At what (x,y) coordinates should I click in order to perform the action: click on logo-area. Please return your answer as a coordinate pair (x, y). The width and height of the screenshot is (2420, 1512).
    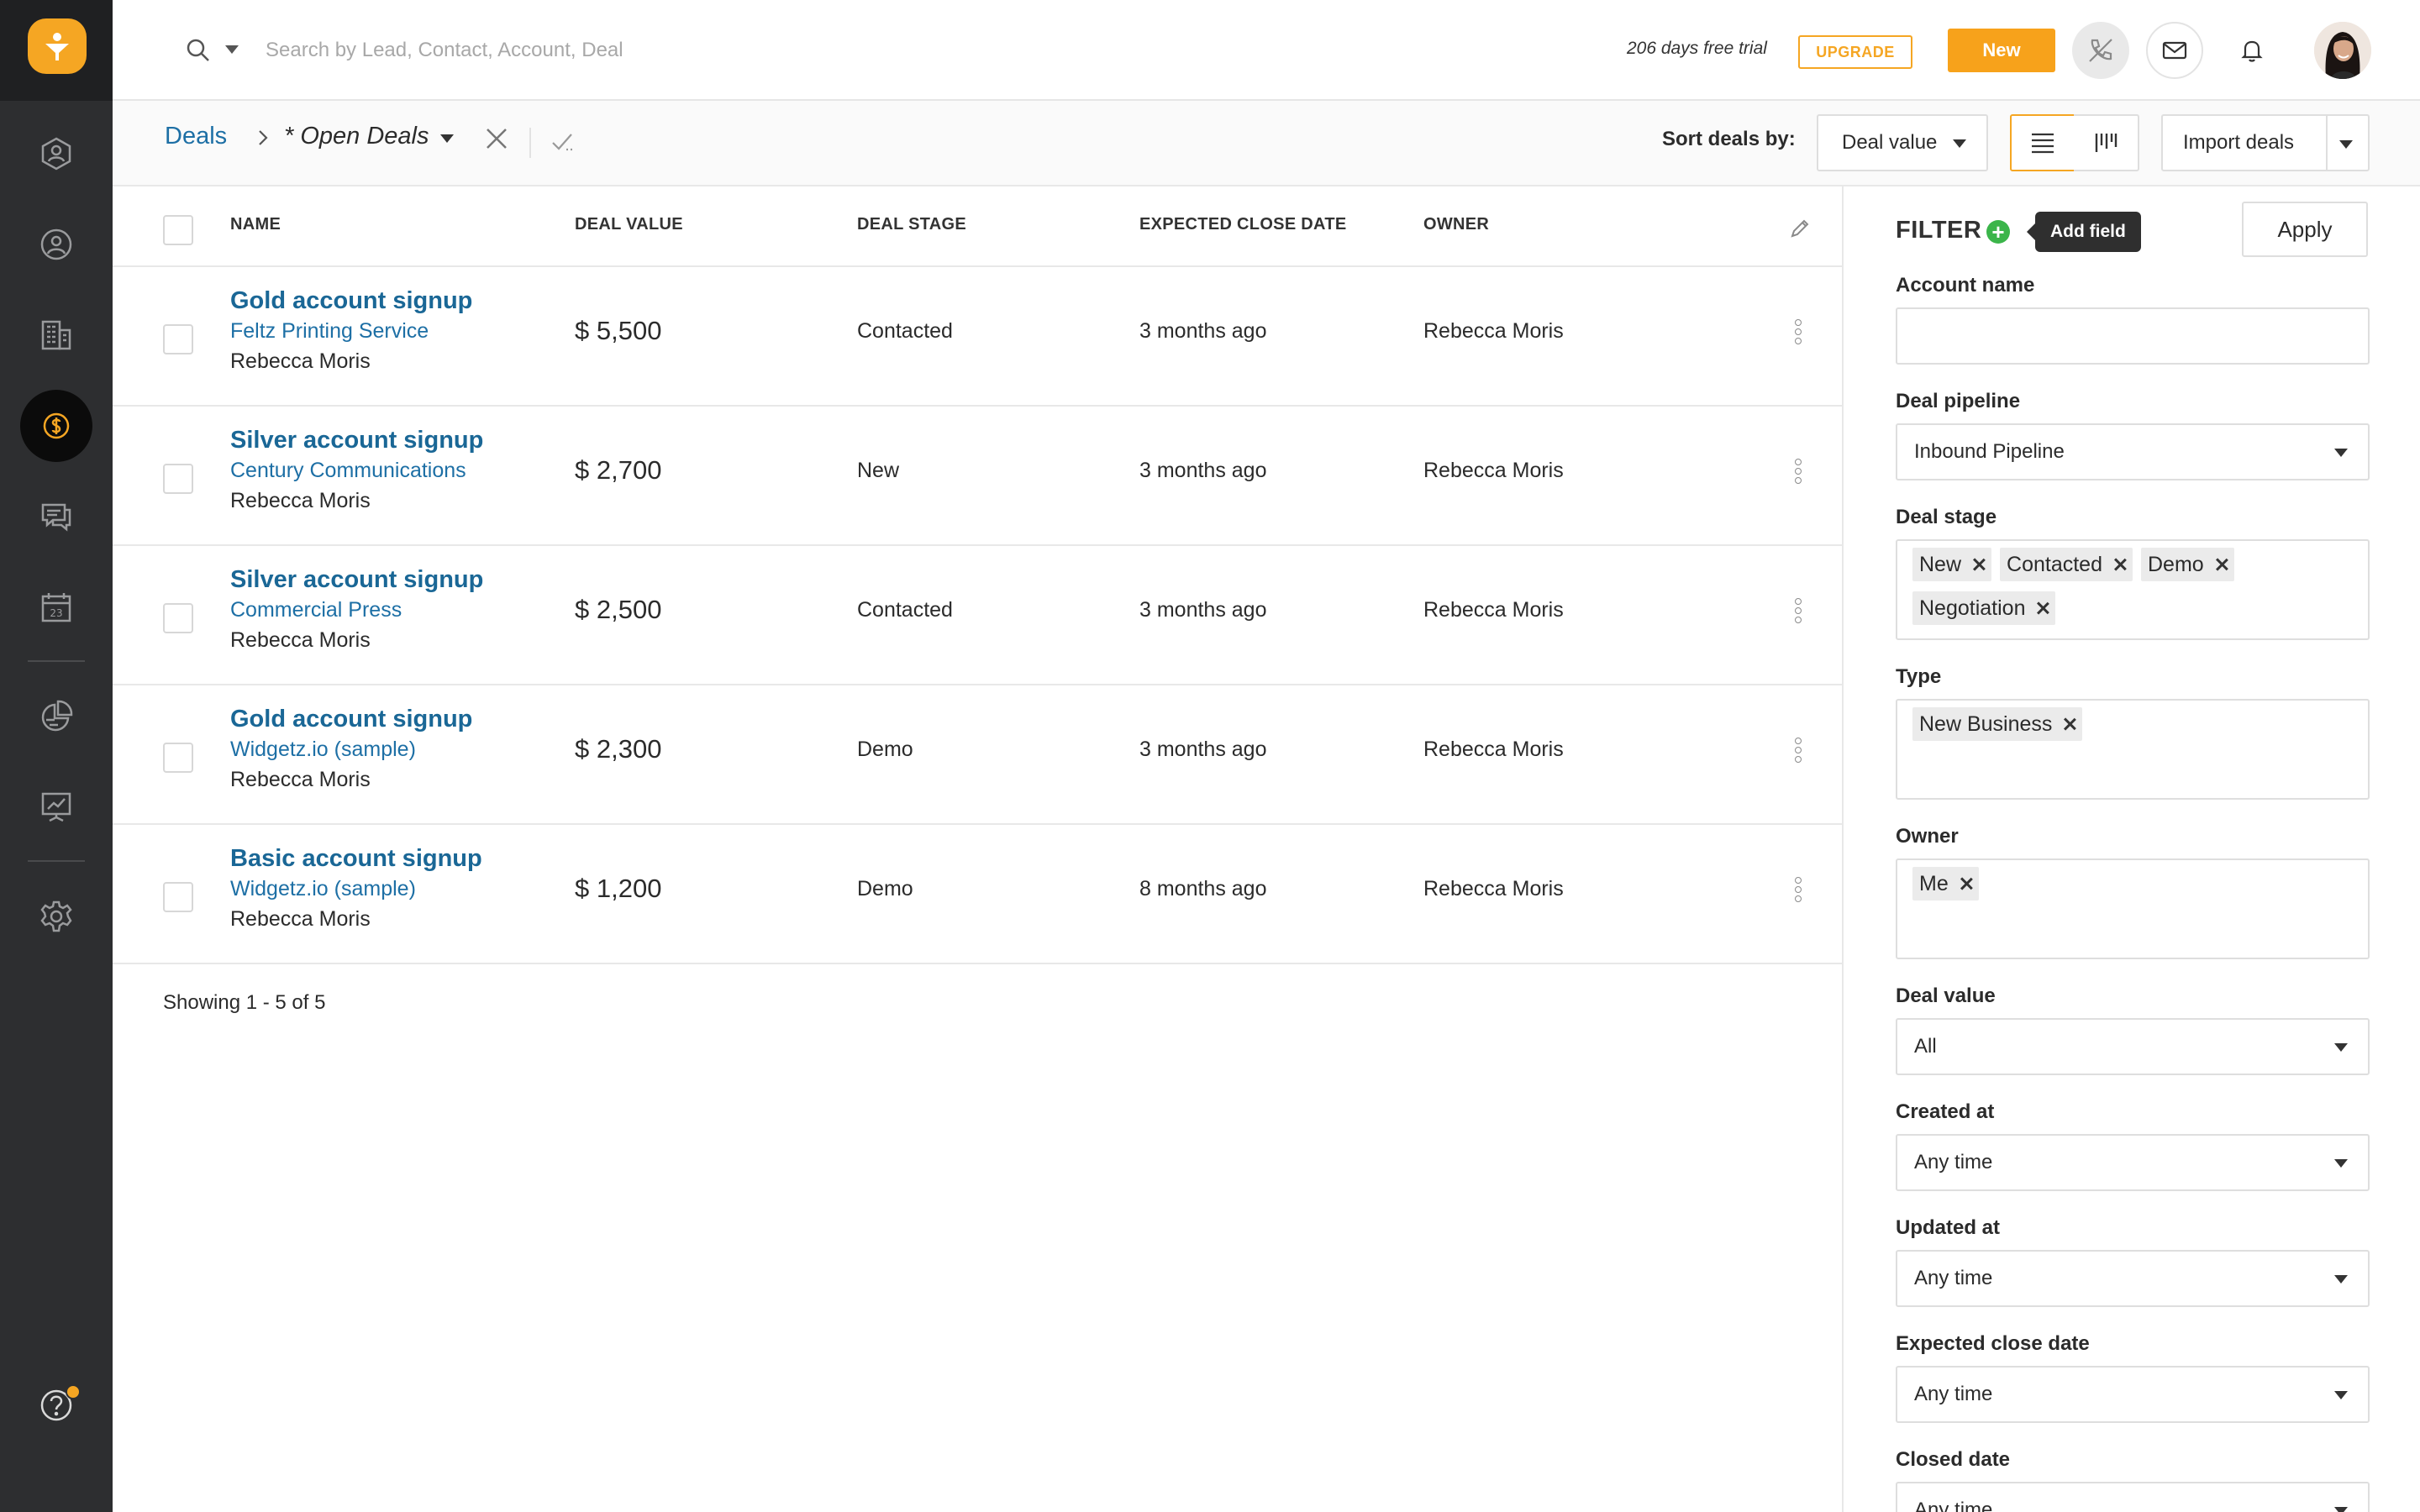
    Looking at the image, I should click on (56, 50).